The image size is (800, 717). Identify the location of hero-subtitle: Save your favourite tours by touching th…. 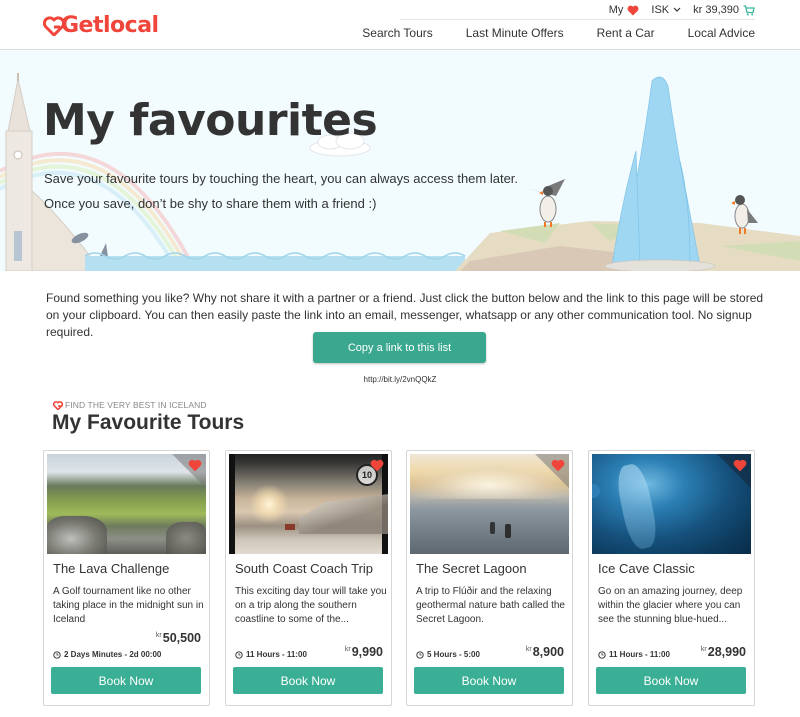
(281, 178).